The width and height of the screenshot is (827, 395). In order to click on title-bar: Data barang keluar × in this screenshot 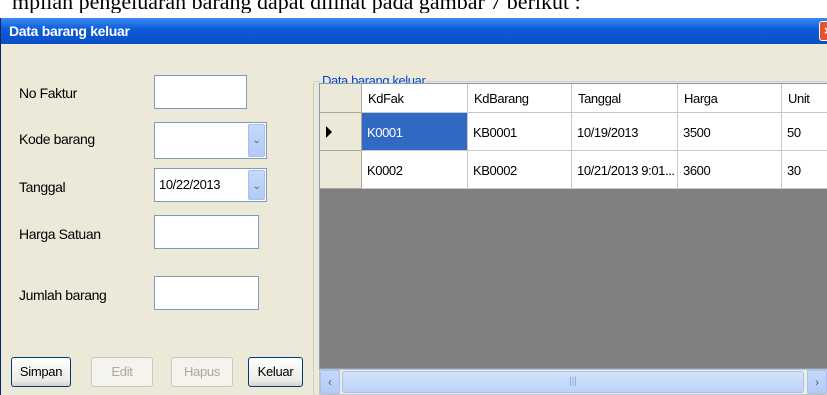, I will do `click(414, 31)`.